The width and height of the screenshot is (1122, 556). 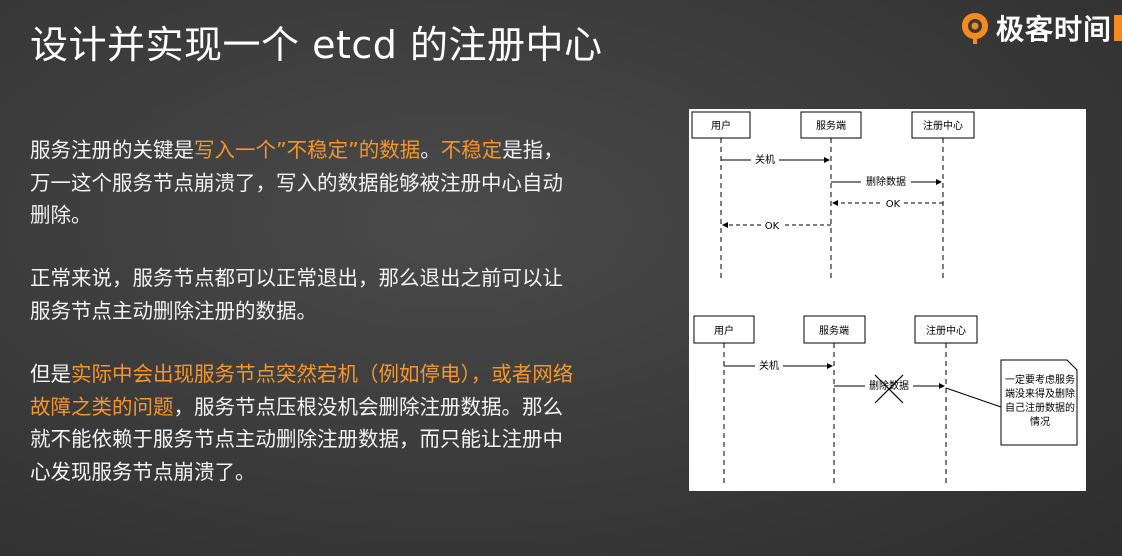 I want to click on page-title: 设计并实现一个 etcd 的注册中心, so click(x=316, y=45).